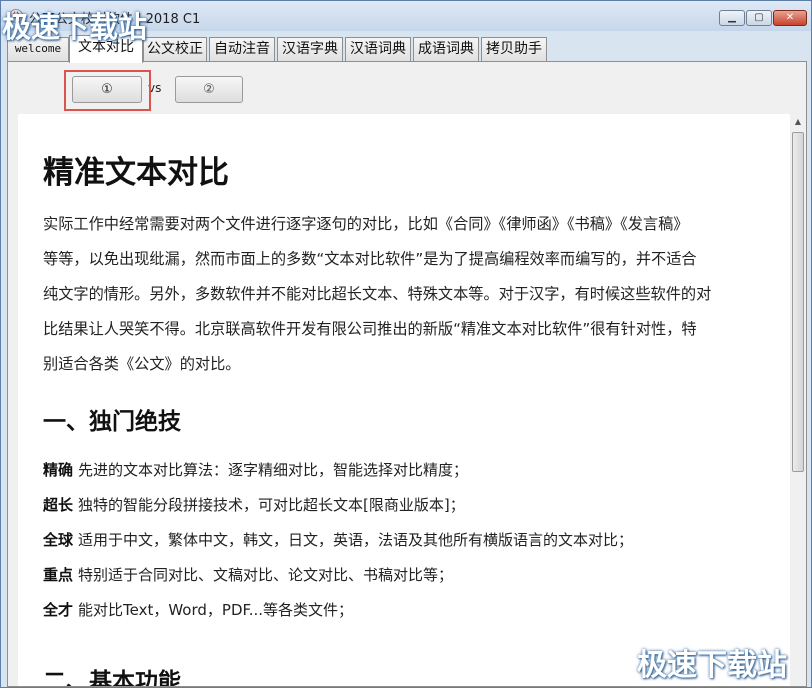 The height and width of the screenshot is (688, 812). What do you see at coordinates (58, 575) in the screenshot?
I see `feature-key: 重点` at bounding box center [58, 575].